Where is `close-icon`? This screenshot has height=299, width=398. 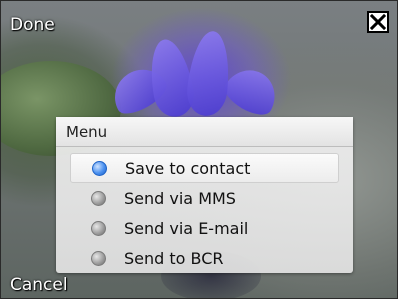
close-icon is located at coordinates (378, 22).